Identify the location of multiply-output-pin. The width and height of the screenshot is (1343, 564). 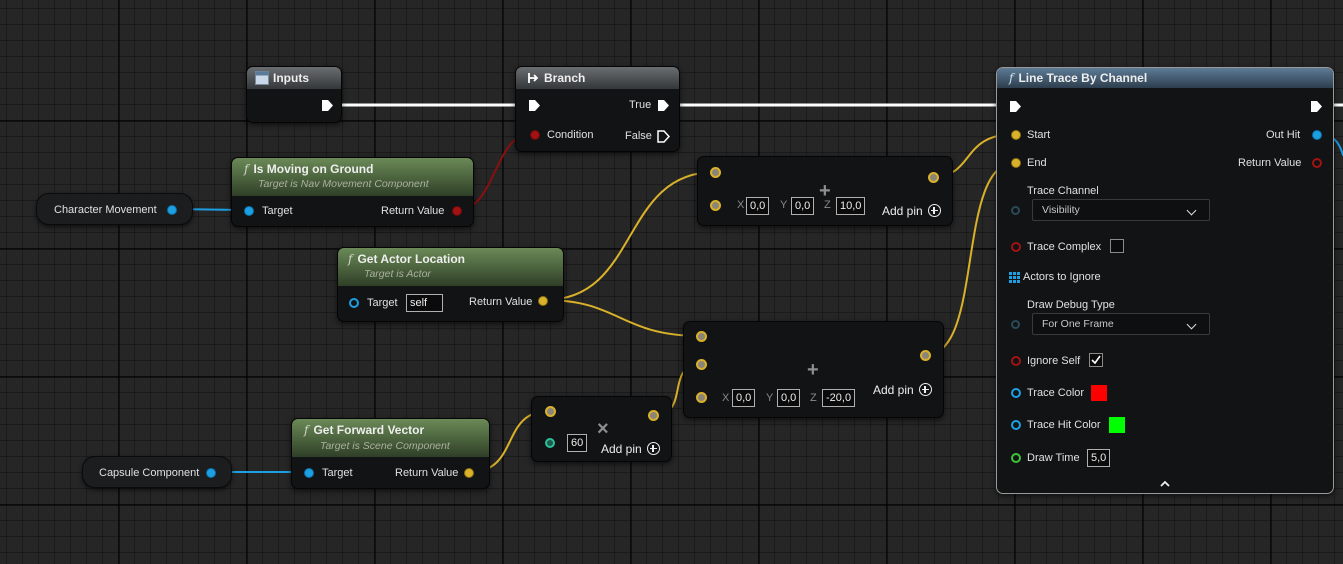
(653, 415).